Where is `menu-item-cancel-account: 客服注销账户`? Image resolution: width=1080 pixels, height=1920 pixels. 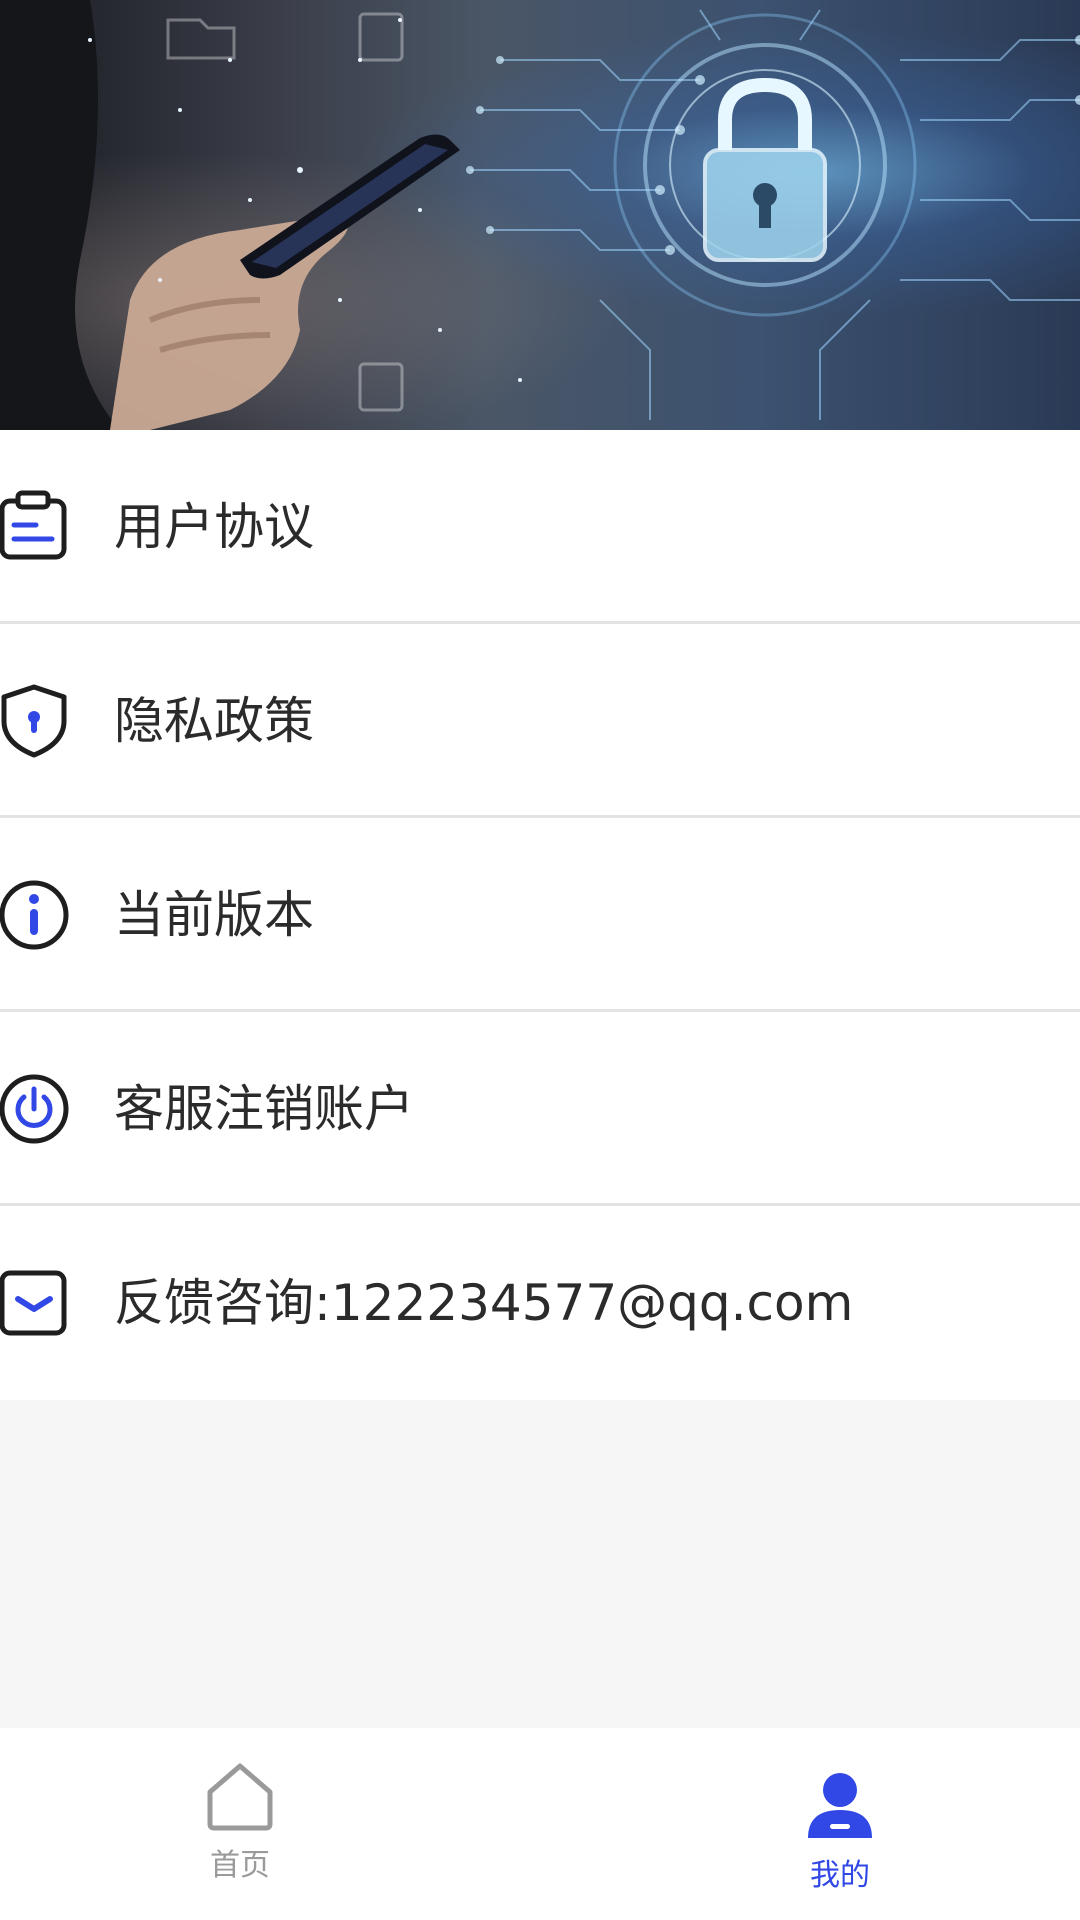
menu-item-cancel-account: 客服注销账户 is located at coordinates (540, 1109).